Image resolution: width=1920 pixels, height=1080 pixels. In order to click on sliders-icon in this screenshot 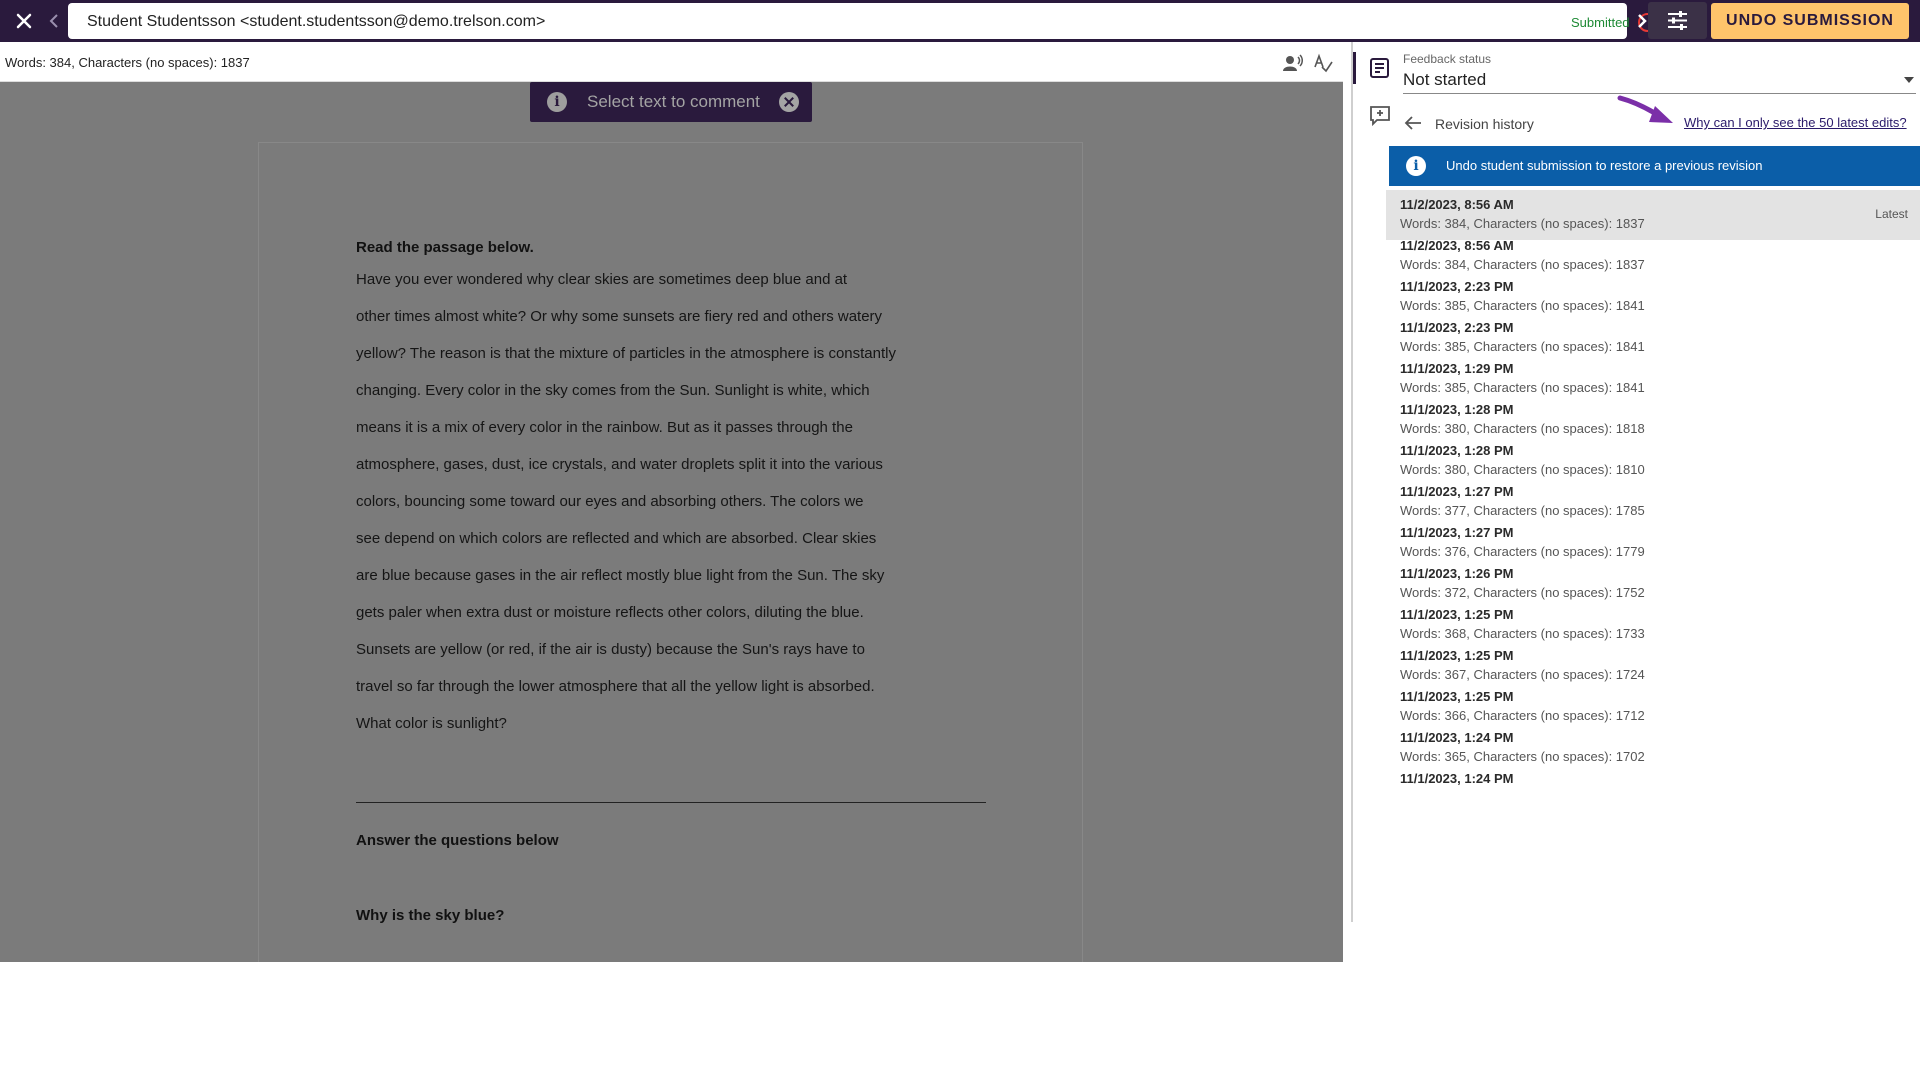, I will do `click(1677, 20)`.